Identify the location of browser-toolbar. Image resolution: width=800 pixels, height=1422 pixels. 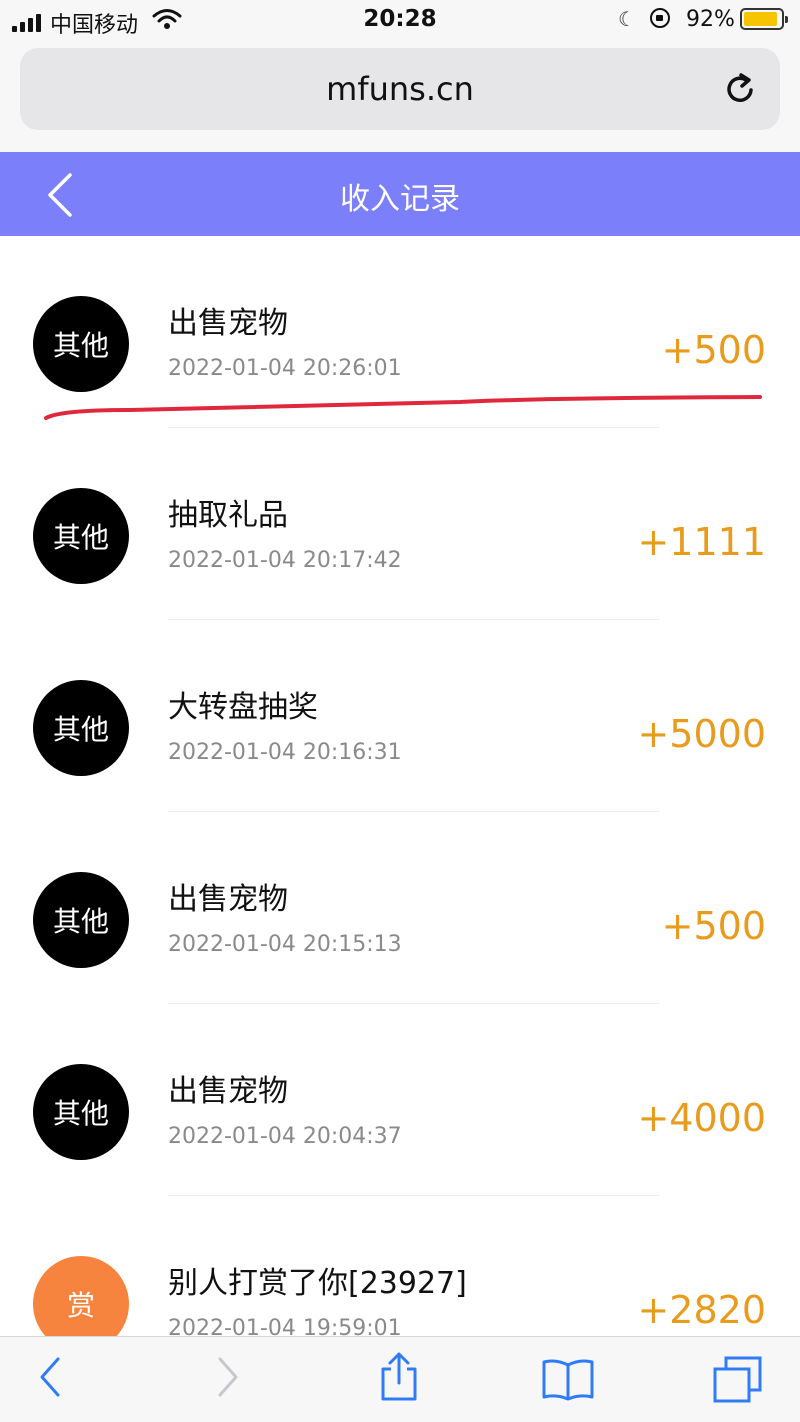
(400, 1379).